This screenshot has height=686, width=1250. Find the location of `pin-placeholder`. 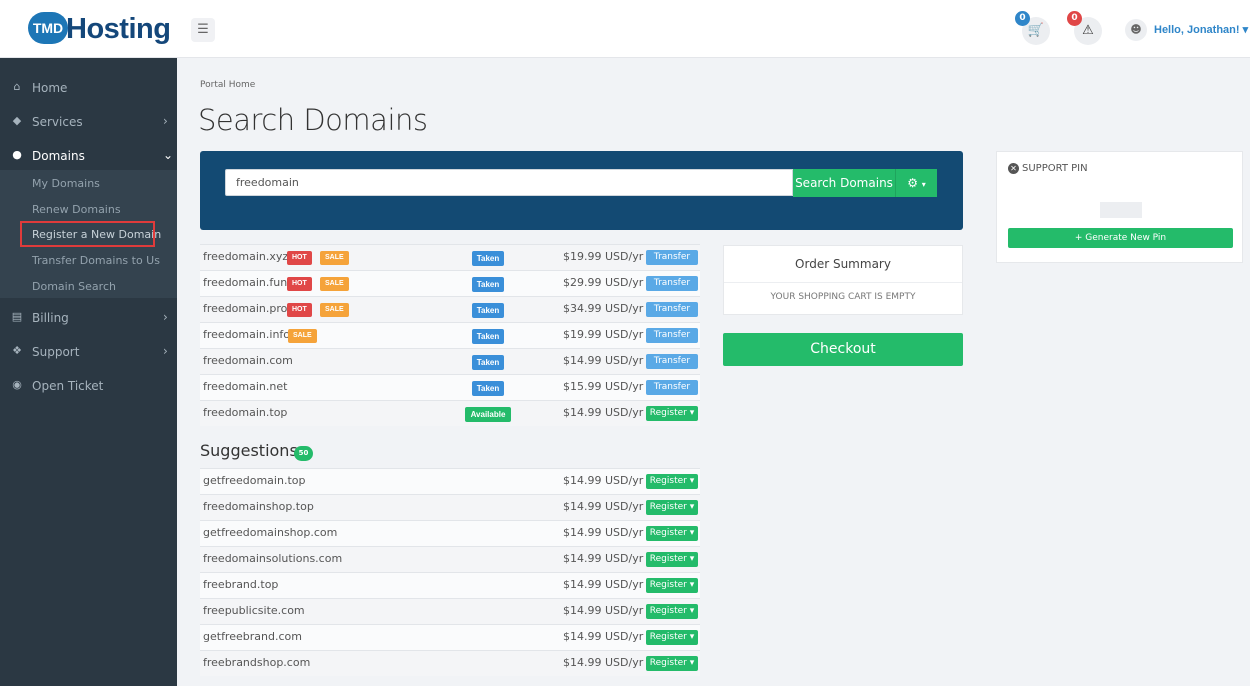

pin-placeholder is located at coordinates (1121, 210).